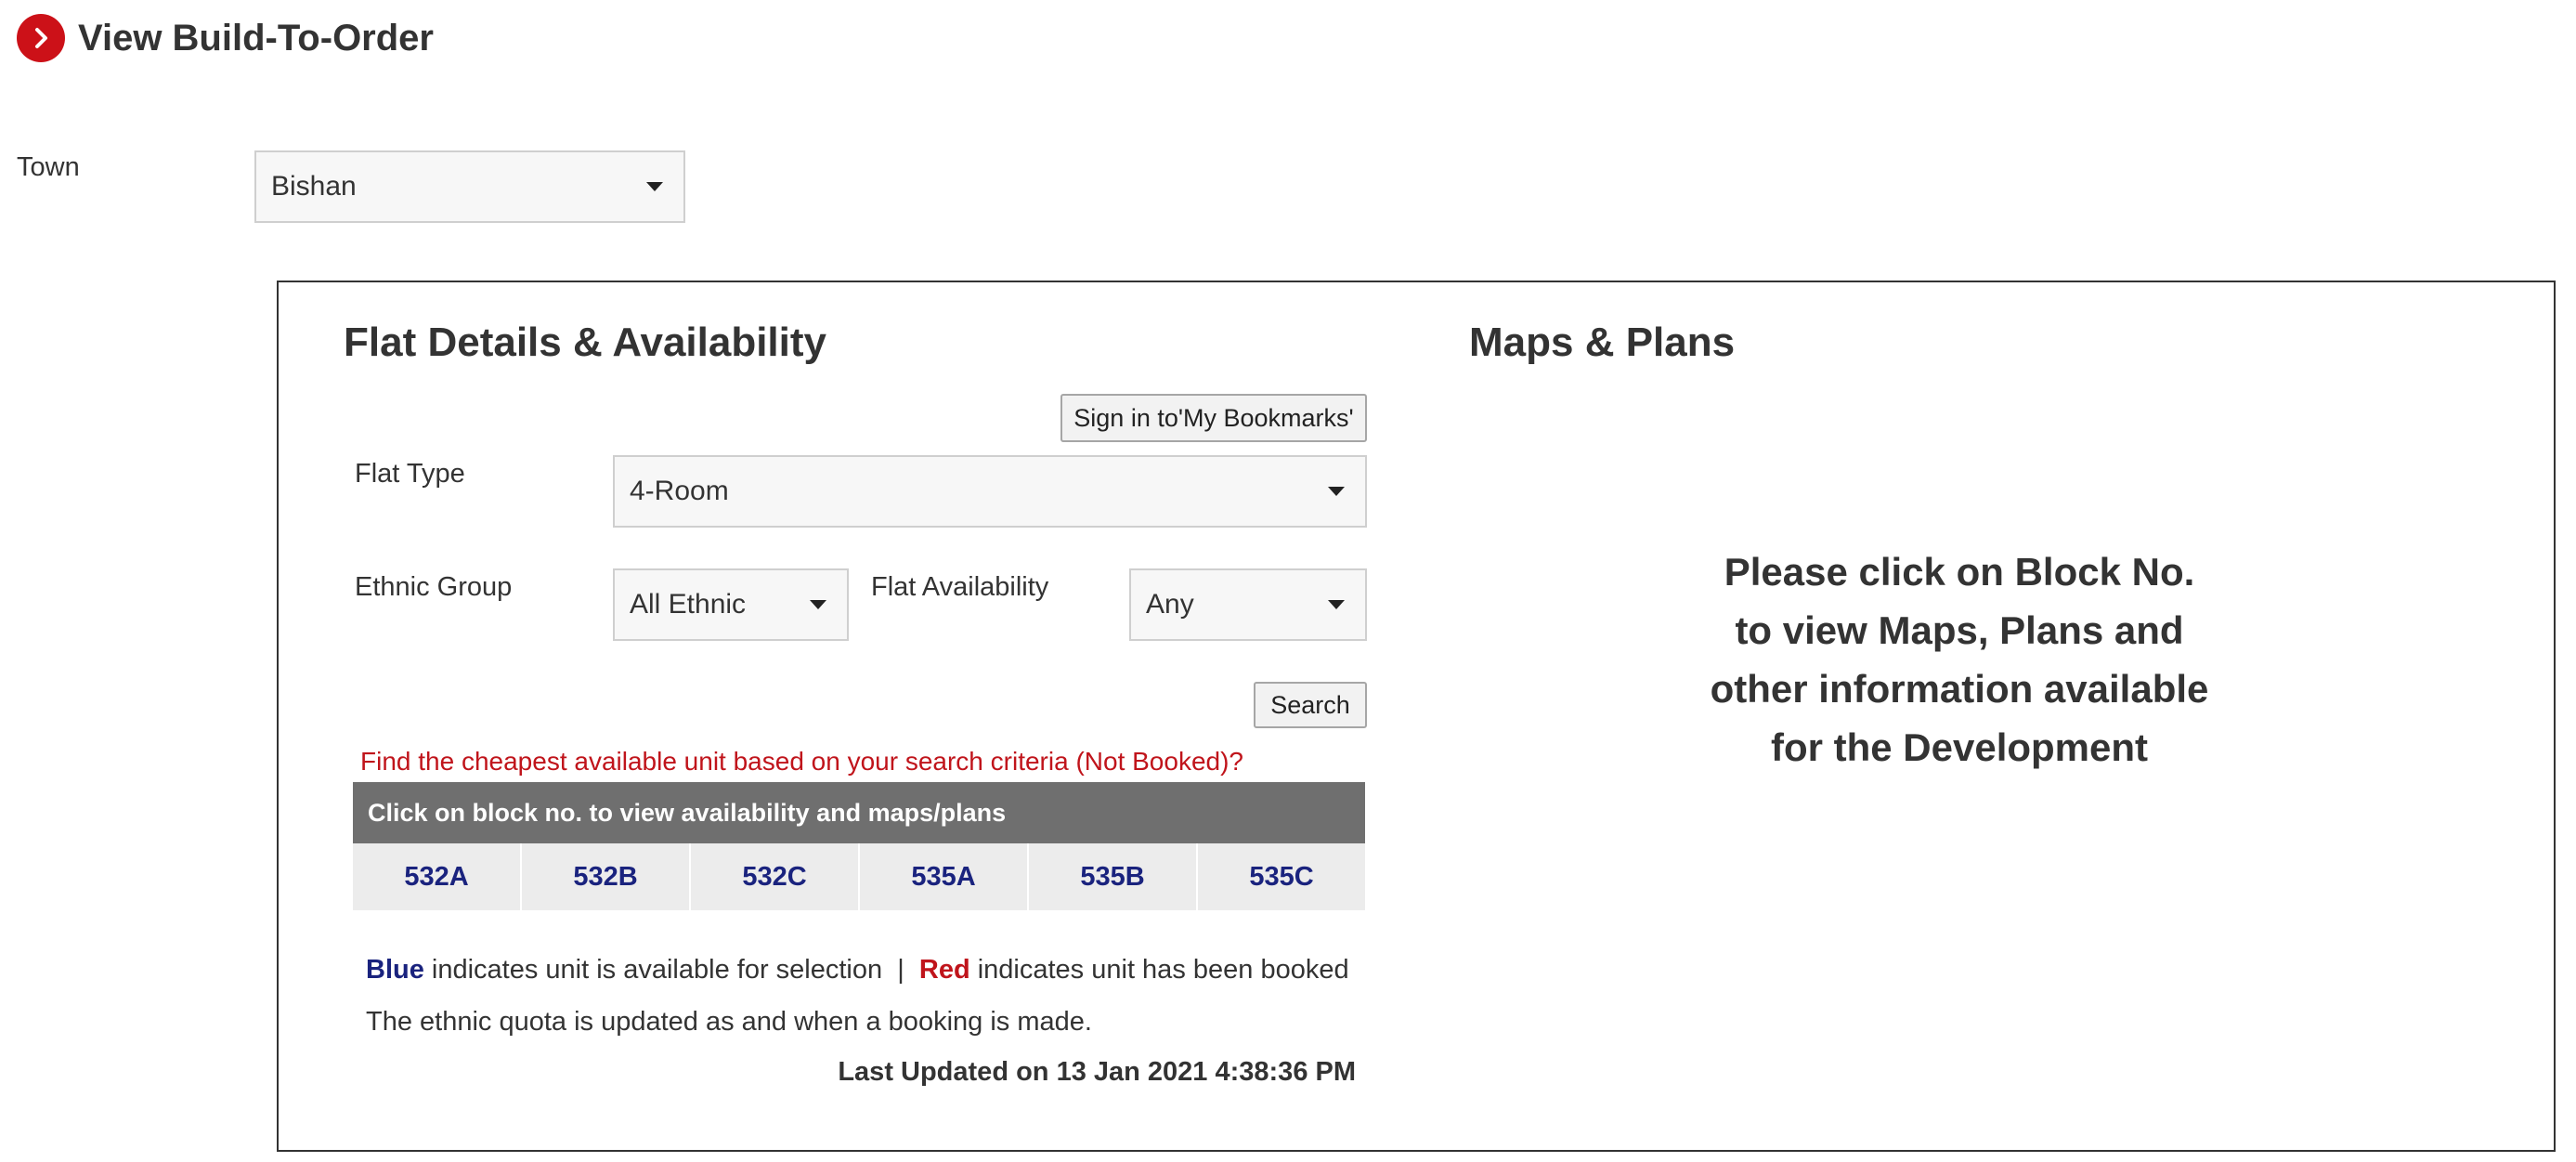 This screenshot has height=1162, width=2576. I want to click on legend-red-word: Red, so click(944, 970).